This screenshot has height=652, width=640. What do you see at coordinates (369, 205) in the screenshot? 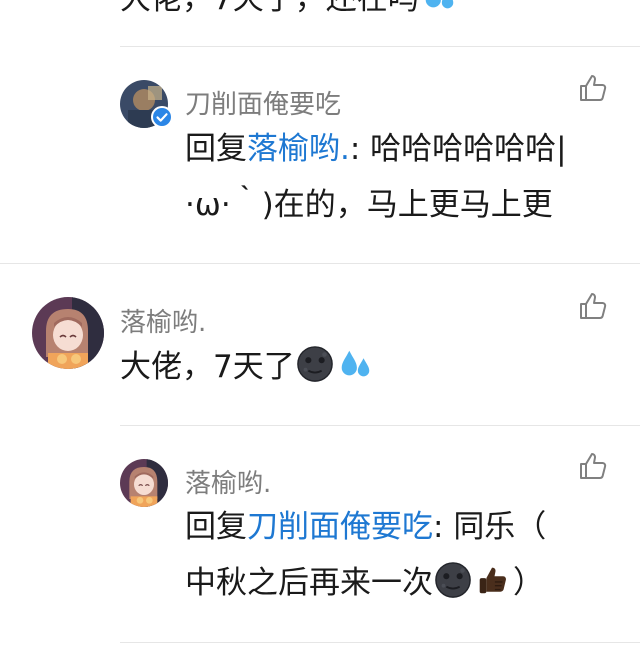
I see `comment-text-line: ·ω·｀)在的，马上更马上更` at bounding box center [369, 205].